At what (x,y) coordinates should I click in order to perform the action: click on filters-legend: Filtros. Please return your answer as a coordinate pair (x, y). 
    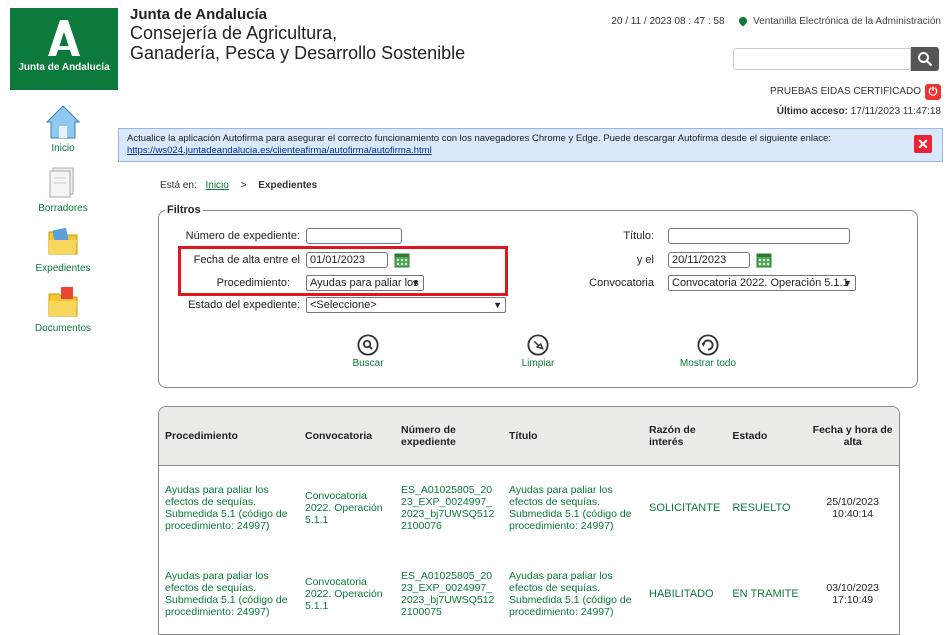
    Looking at the image, I should click on (184, 210).